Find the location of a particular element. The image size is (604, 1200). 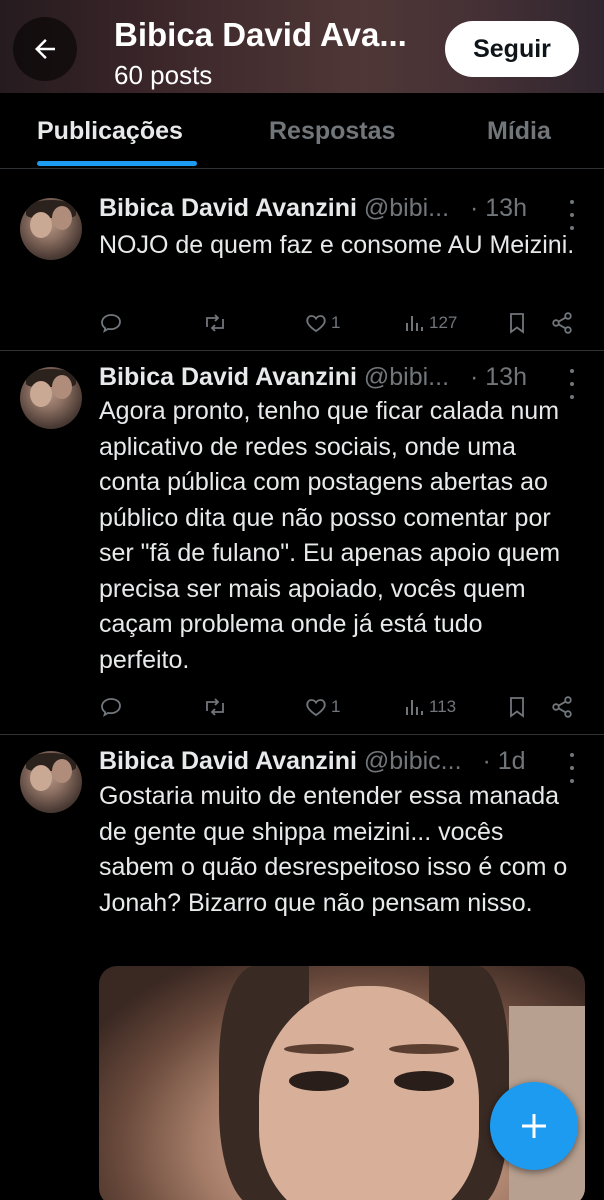

active-tab-indicator is located at coordinates (117, 163).